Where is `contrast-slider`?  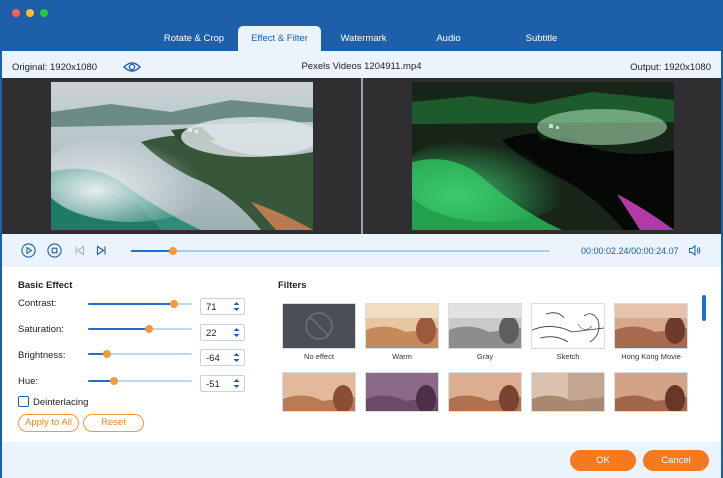
contrast-slider is located at coordinates (140, 304).